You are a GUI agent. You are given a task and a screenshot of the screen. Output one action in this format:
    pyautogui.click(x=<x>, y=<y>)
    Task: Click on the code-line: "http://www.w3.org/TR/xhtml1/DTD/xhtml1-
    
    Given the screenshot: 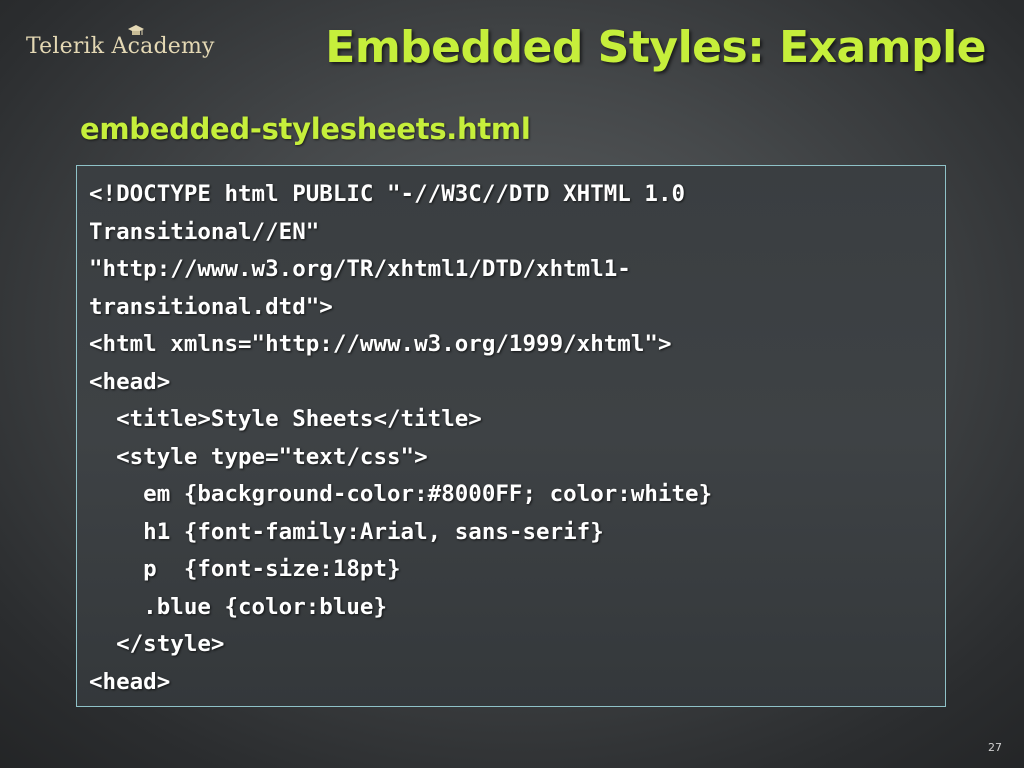 What is the action you would take?
    pyautogui.click(x=360, y=269)
    